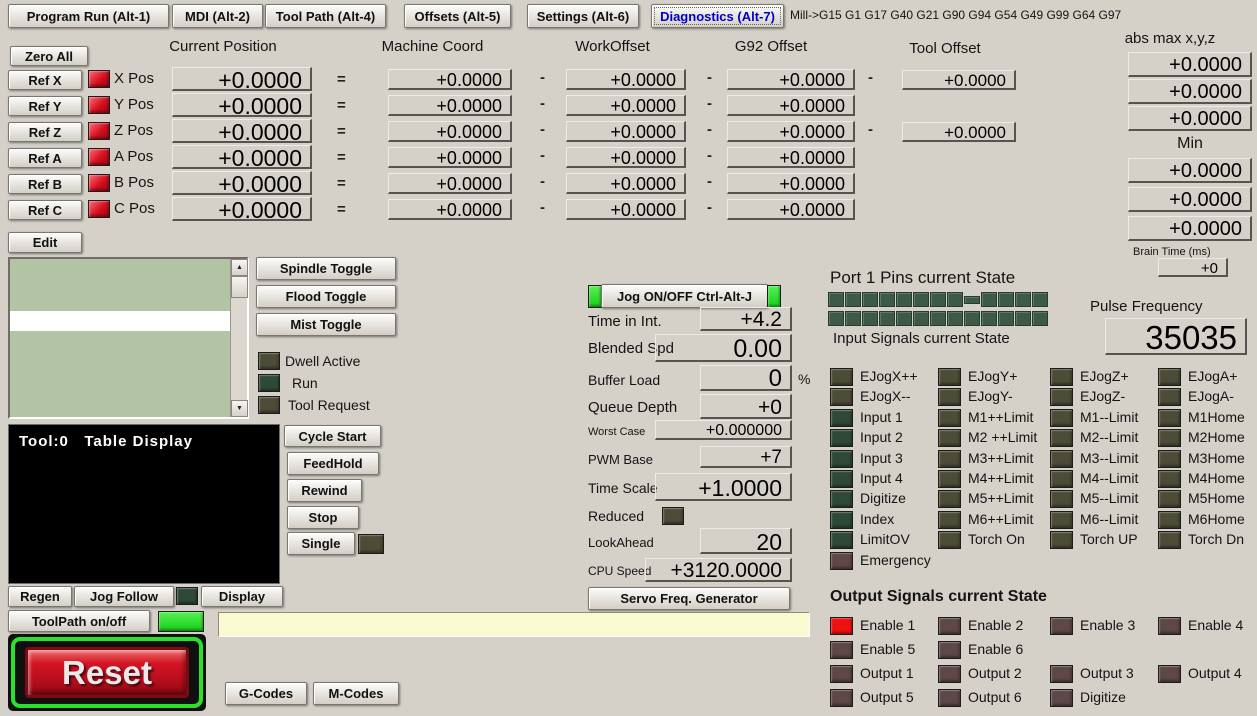  I want to click on output-signals-heading: Output Signals current State, so click(938, 596).